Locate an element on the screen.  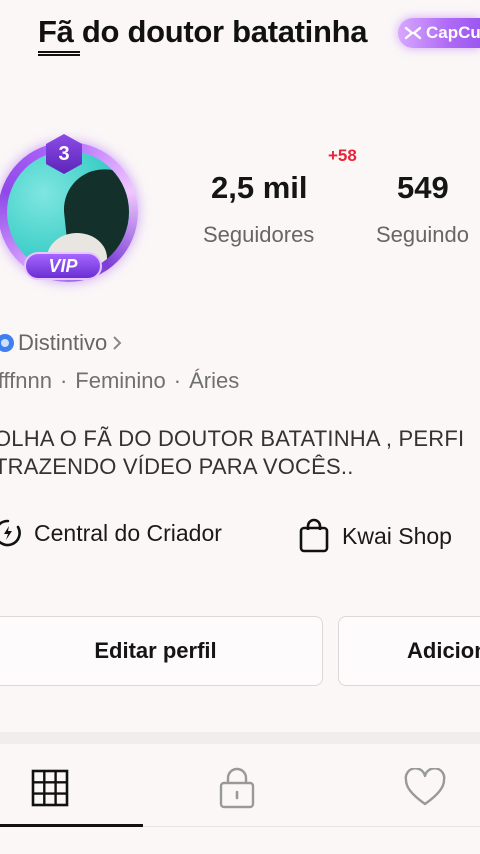
followers-delta-badge: +58 is located at coordinates (342, 155).